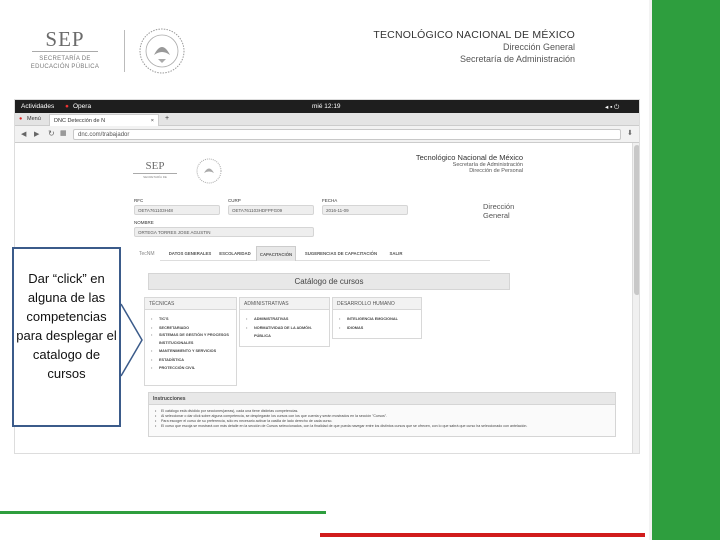 Image resolution: width=720 pixels, height=540 pixels. I want to click on column-header: DESARROLLO HUMANO, so click(377, 304).